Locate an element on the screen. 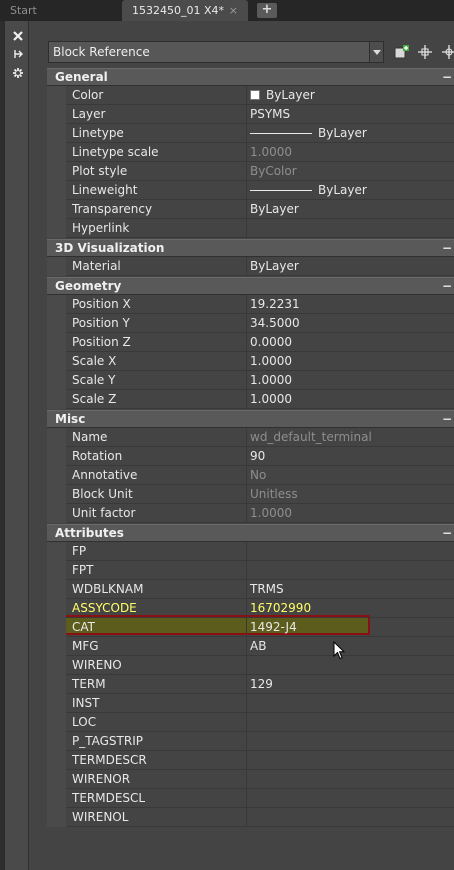 Image resolution: width=454 pixels, height=870 pixels. linetype-sample is located at coordinates (281, 133).